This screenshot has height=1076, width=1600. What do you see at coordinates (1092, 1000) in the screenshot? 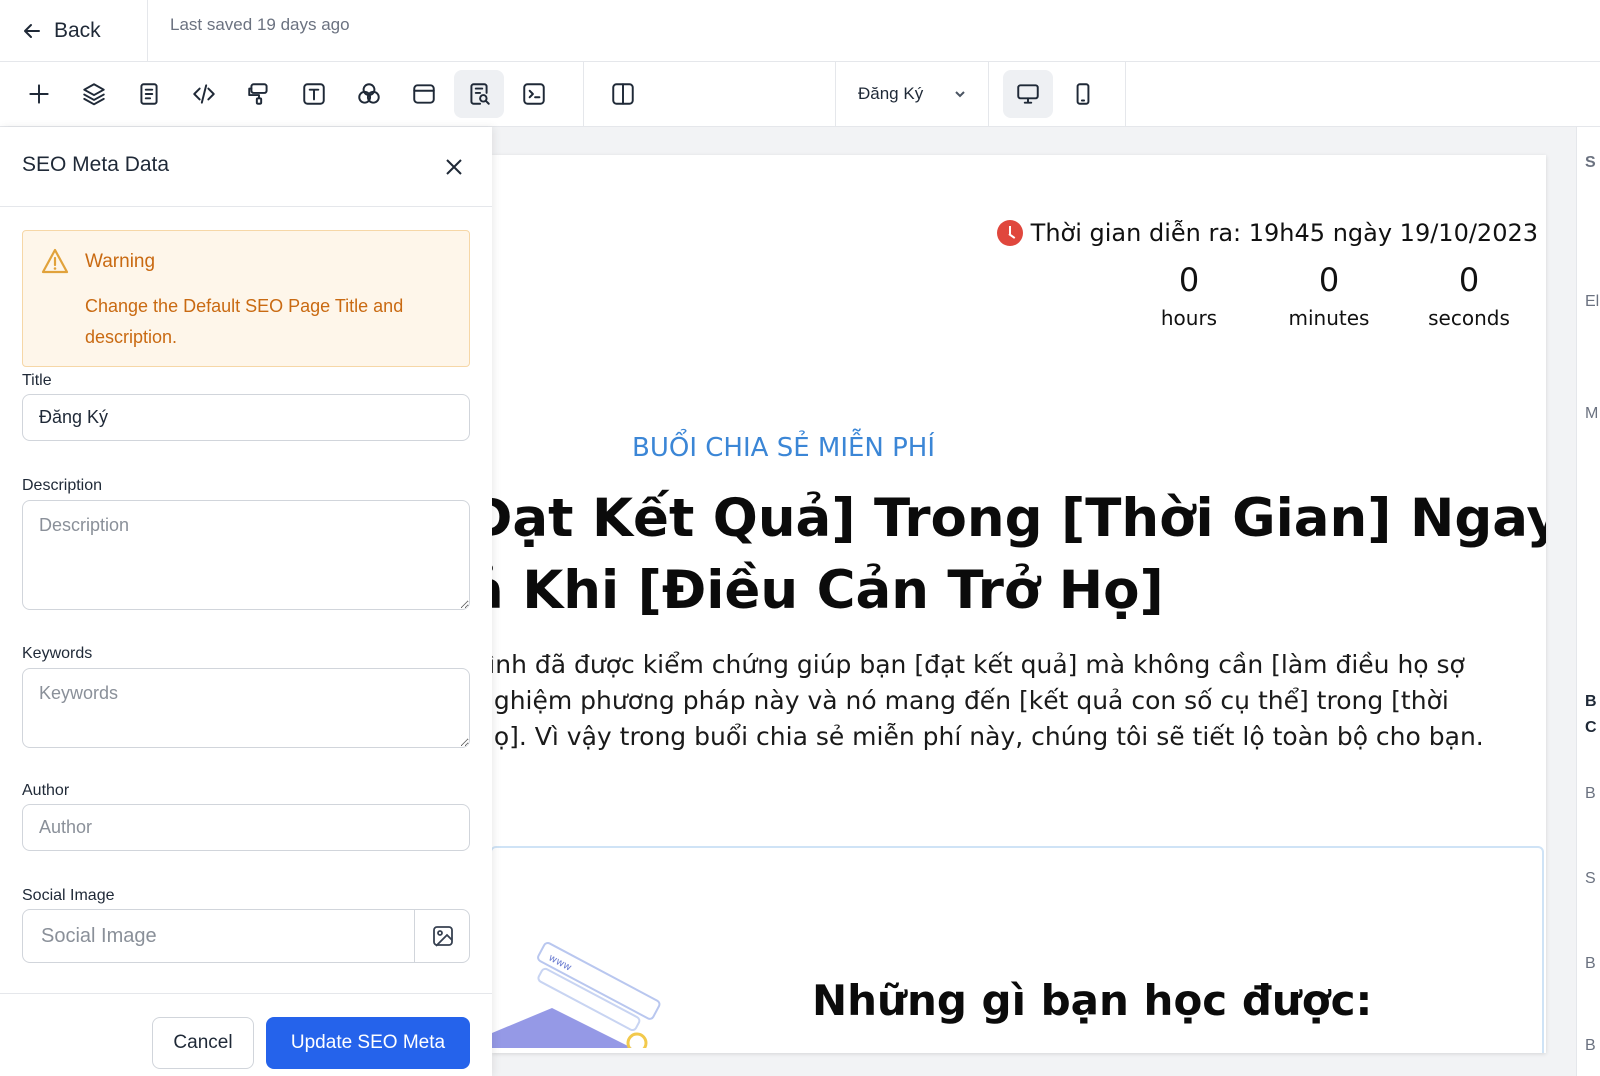
I see `learn-section-title: Những gì bạn học được:` at bounding box center [1092, 1000].